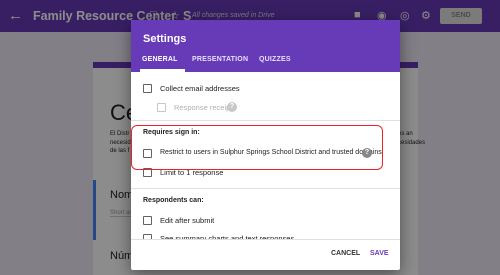  What do you see at coordinates (220, 59) in the screenshot?
I see `tab-presentation: PRESENTATION` at bounding box center [220, 59].